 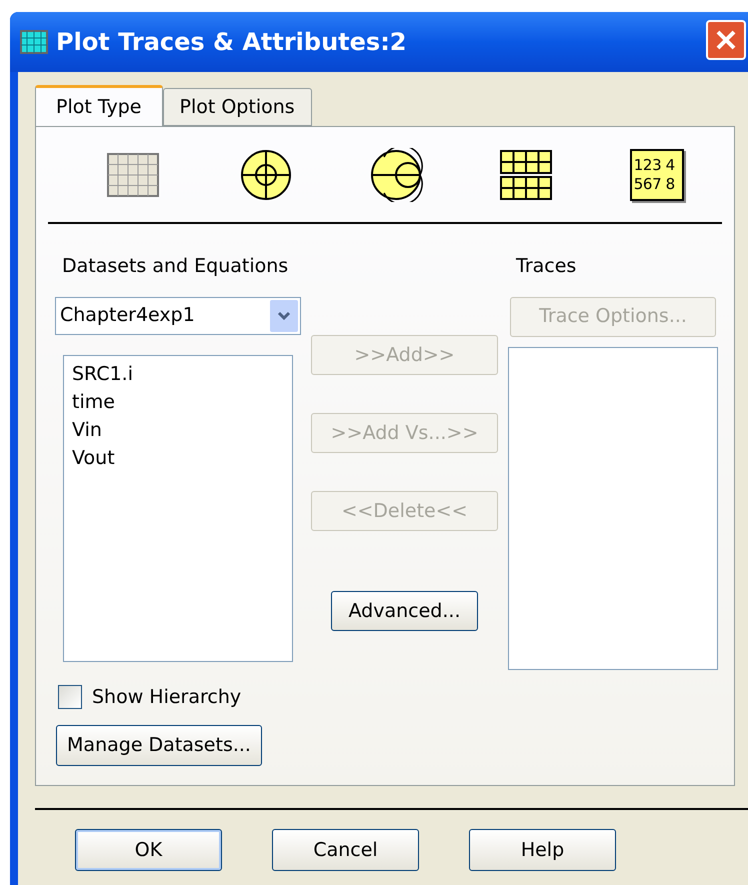 What do you see at coordinates (655, 184) in the screenshot?
I see `icon-digits: 567 8` at bounding box center [655, 184].